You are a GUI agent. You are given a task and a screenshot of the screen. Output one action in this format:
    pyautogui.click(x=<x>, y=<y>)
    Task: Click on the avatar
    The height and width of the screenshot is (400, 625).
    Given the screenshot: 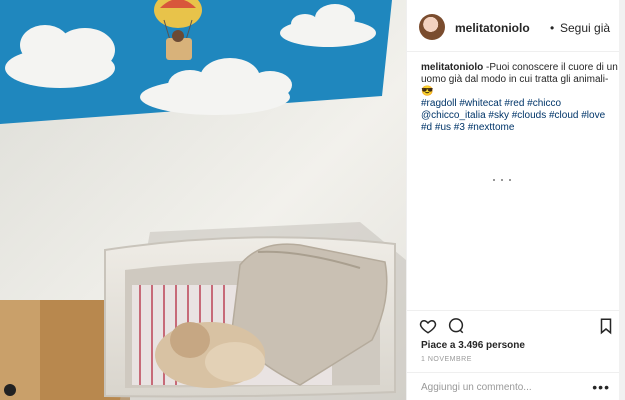 What is the action you would take?
    pyautogui.click(x=432, y=27)
    